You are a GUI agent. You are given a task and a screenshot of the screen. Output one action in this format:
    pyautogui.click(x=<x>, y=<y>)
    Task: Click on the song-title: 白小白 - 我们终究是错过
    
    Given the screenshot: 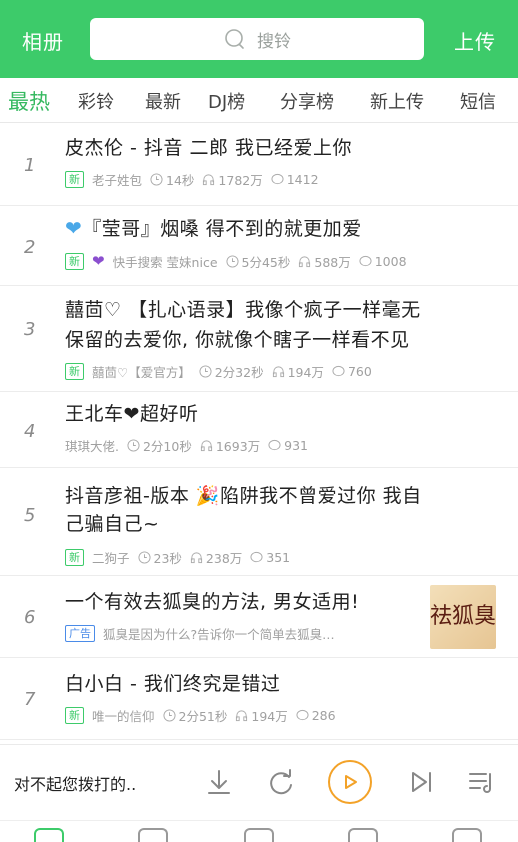 What is the action you would take?
    pyautogui.click(x=173, y=684)
    